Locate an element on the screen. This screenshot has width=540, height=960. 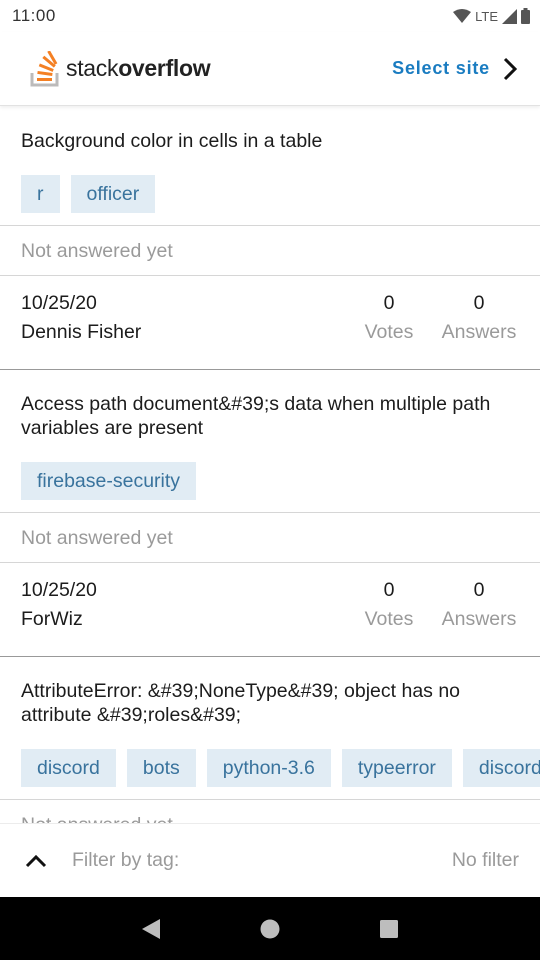
filter-value: No filter is located at coordinates (485, 860).